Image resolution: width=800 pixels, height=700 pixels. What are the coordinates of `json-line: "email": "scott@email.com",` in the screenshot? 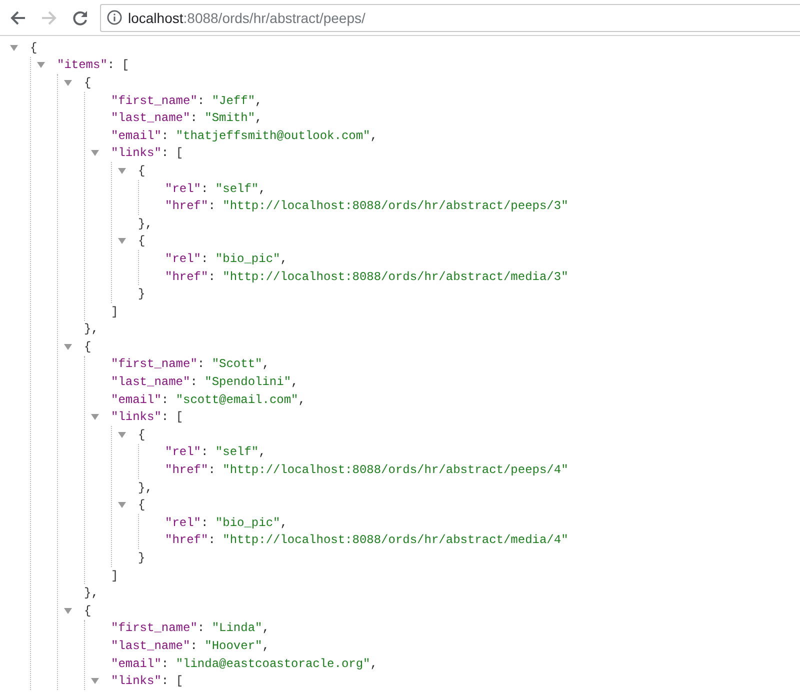 It's located at (208, 399).